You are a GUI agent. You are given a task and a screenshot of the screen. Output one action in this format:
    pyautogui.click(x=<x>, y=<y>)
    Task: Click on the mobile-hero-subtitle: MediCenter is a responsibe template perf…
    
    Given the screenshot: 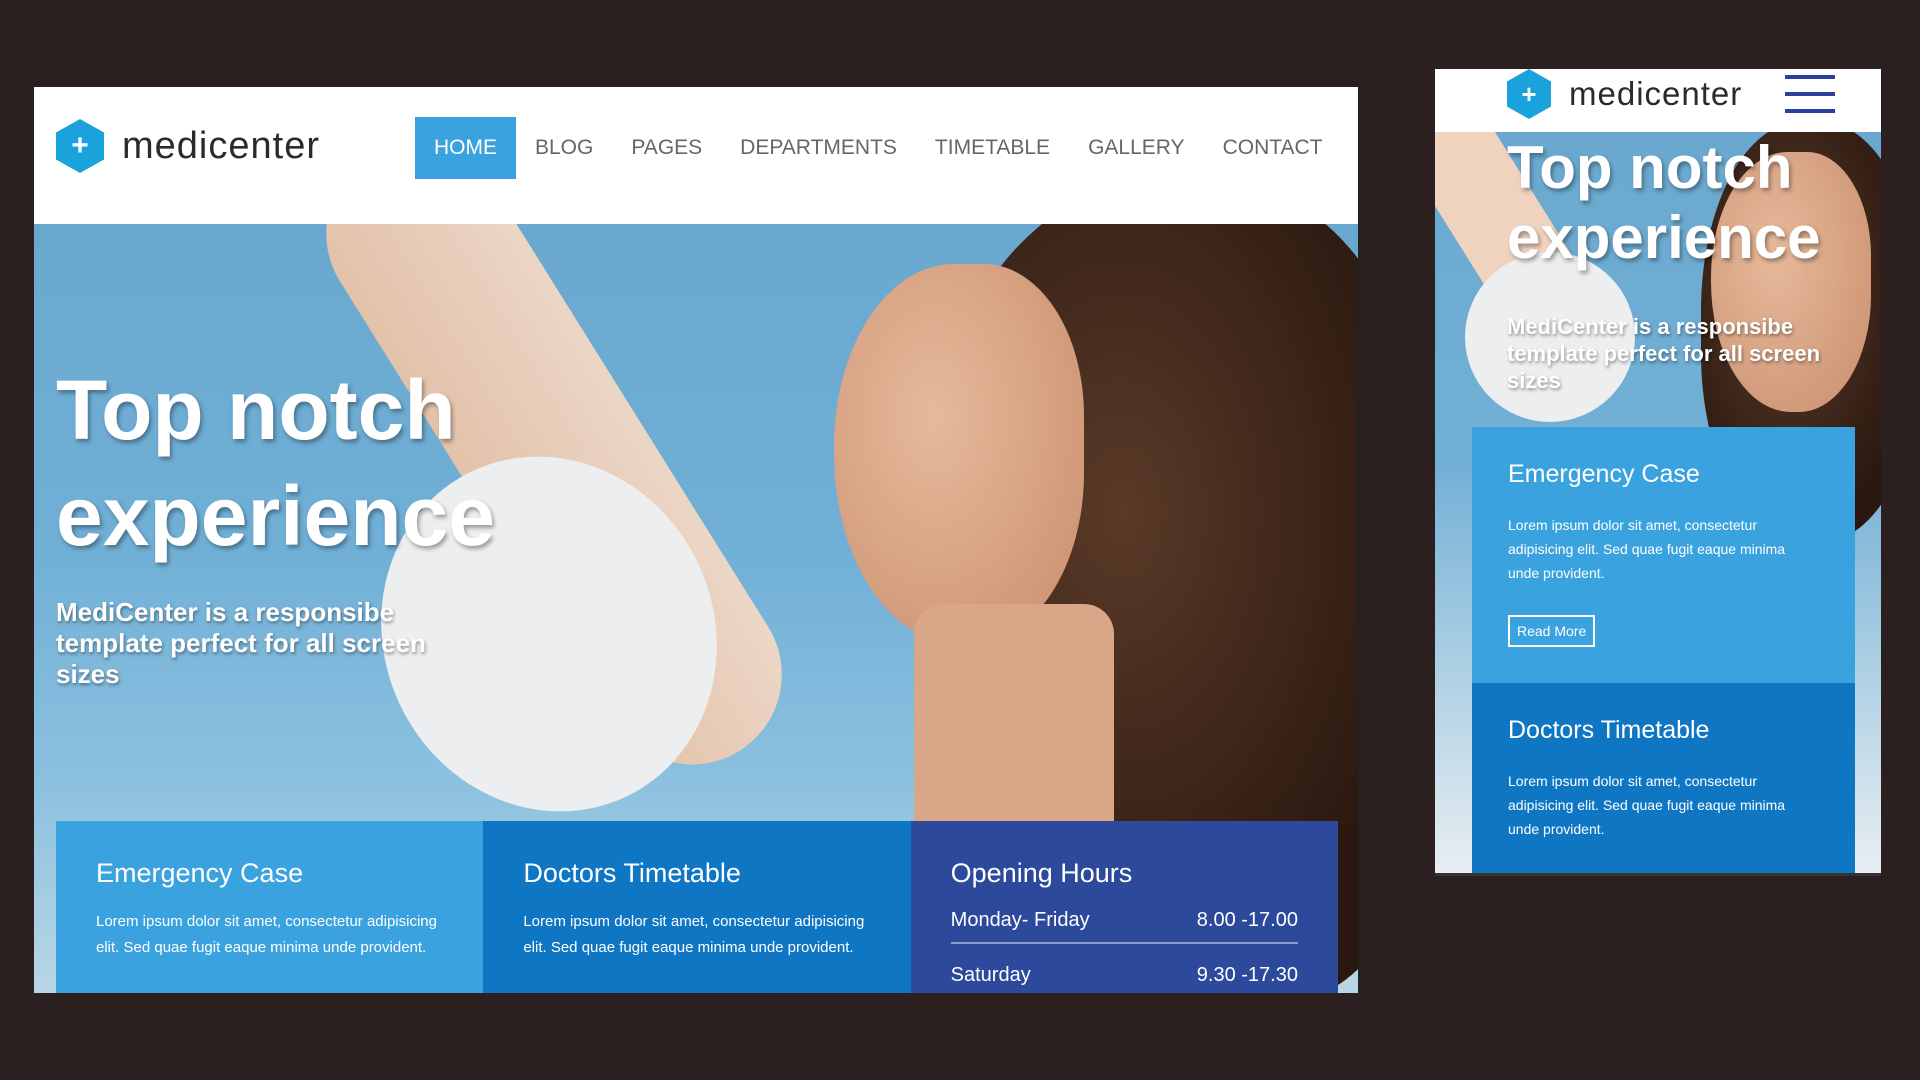 What is the action you would take?
    pyautogui.click(x=1664, y=353)
    